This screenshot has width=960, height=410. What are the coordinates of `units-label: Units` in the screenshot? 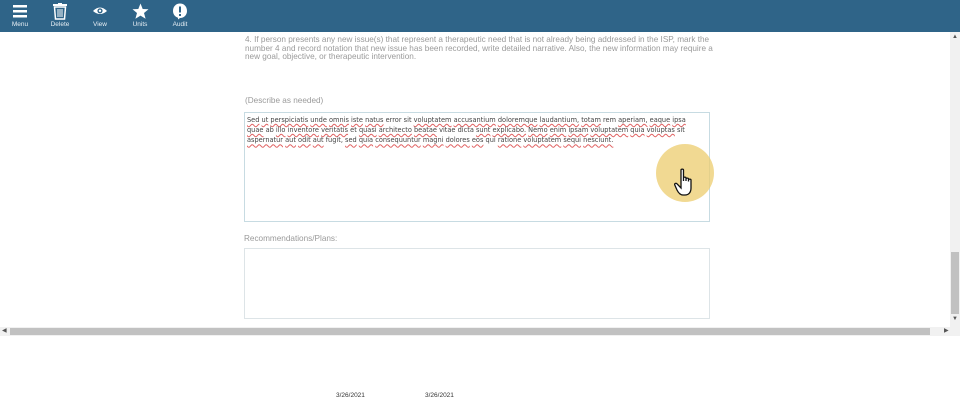 It's located at (140, 24).